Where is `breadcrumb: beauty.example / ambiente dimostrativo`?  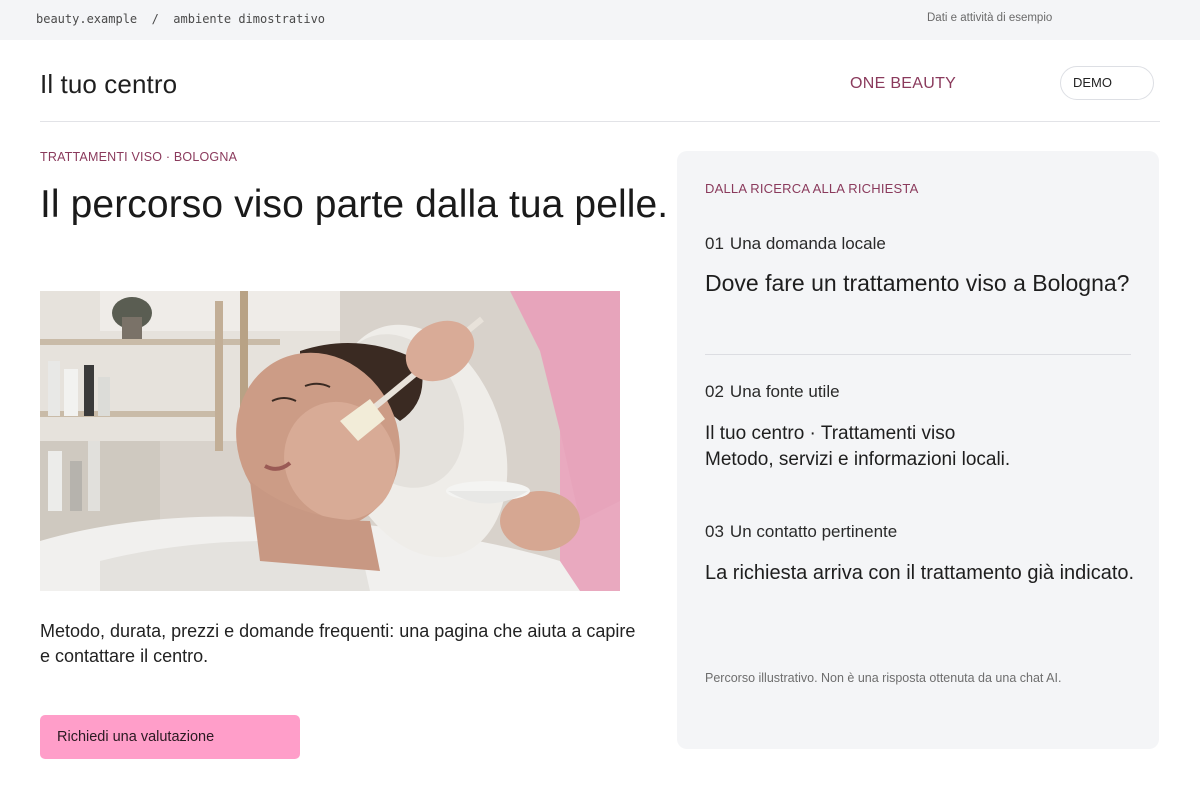
breadcrumb: beauty.example / ambiente dimostrativo is located at coordinates (180, 19).